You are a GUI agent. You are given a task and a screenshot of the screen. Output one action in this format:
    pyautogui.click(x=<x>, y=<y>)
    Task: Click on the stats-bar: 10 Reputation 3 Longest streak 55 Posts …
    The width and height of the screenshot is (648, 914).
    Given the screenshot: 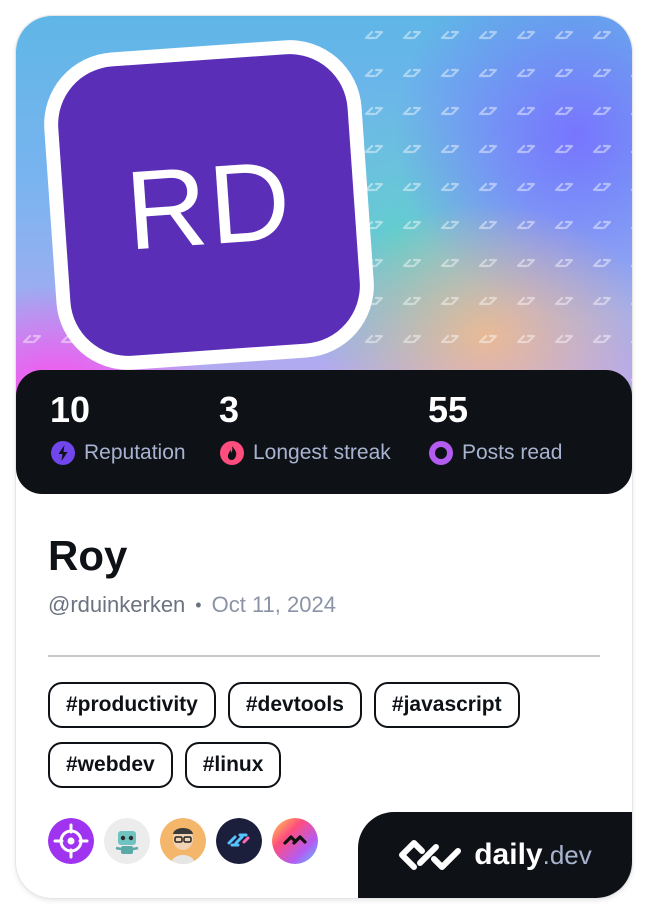 What is the action you would take?
    pyautogui.click(x=324, y=432)
    